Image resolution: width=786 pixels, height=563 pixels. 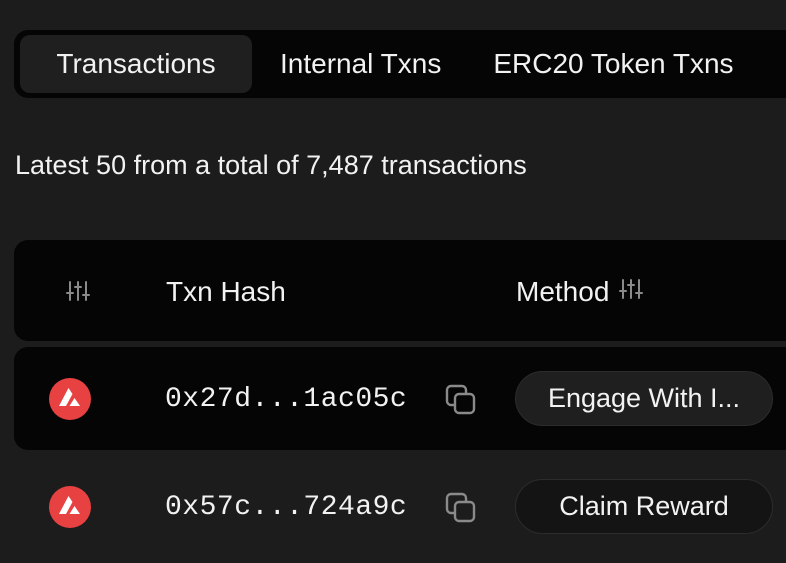 I want to click on column-header-method: Method, so click(x=580, y=292).